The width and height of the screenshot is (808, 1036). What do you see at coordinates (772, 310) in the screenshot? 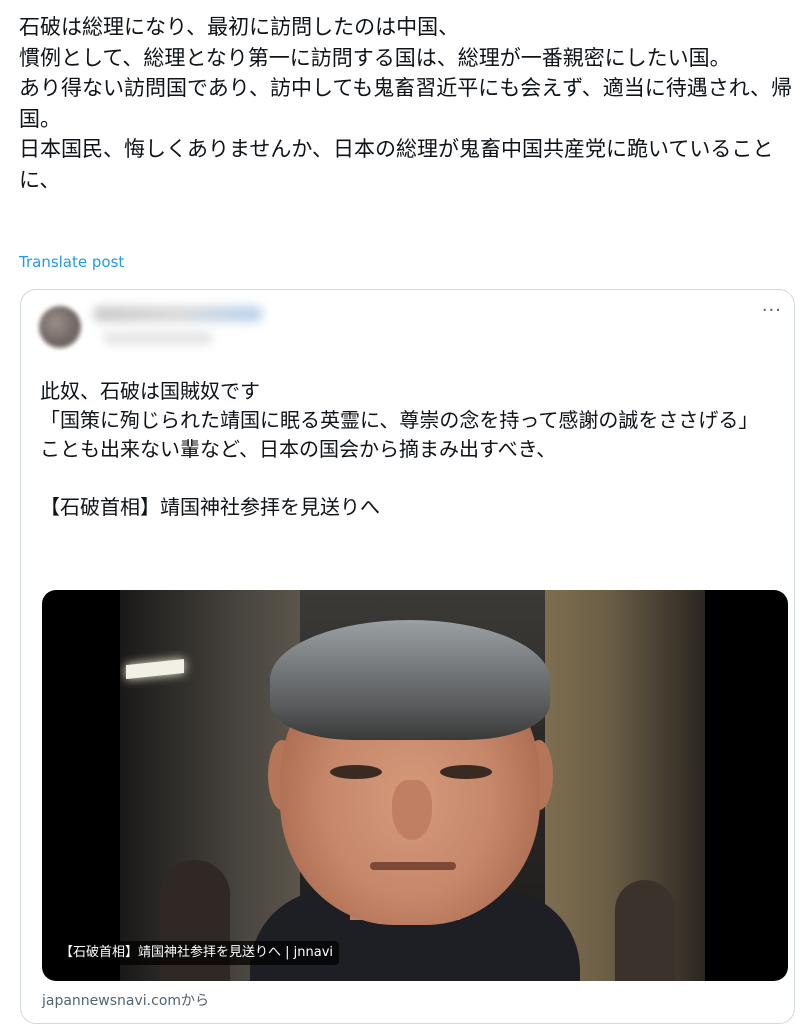
I see `more-options-icon: ···` at bounding box center [772, 310].